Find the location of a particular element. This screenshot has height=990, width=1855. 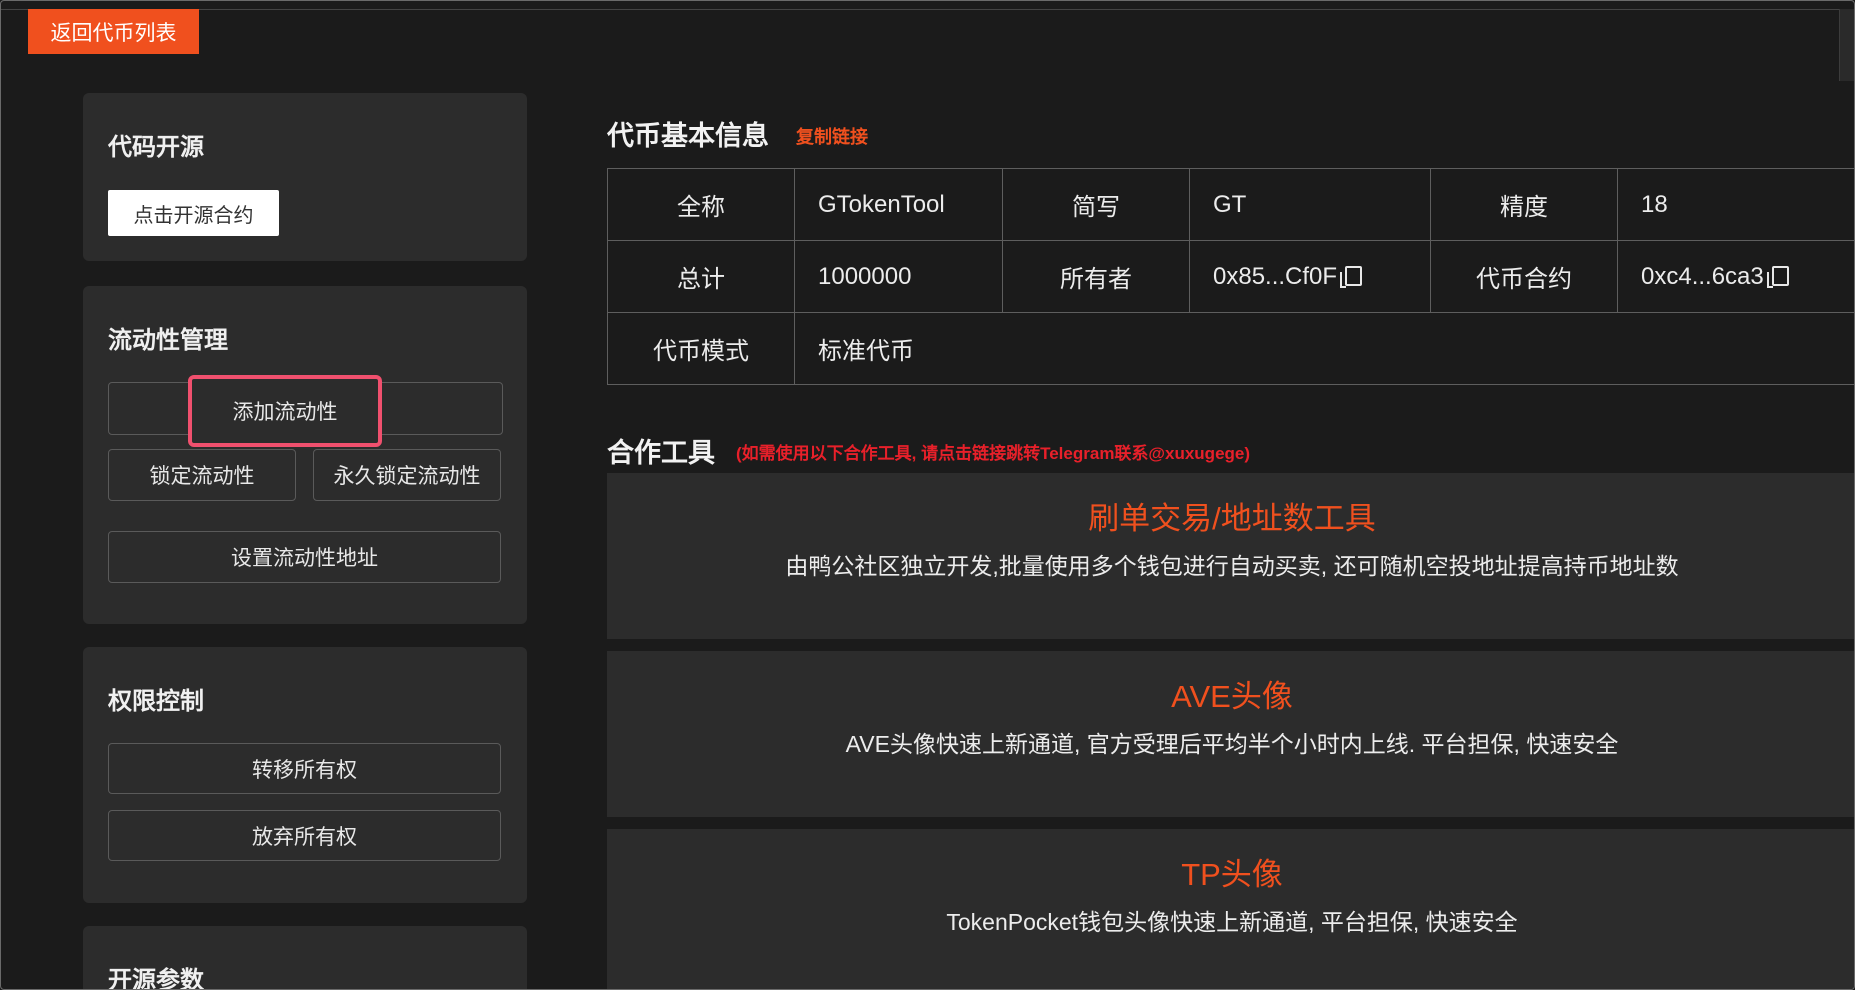

label-decimals: 精度 is located at coordinates (1524, 204).